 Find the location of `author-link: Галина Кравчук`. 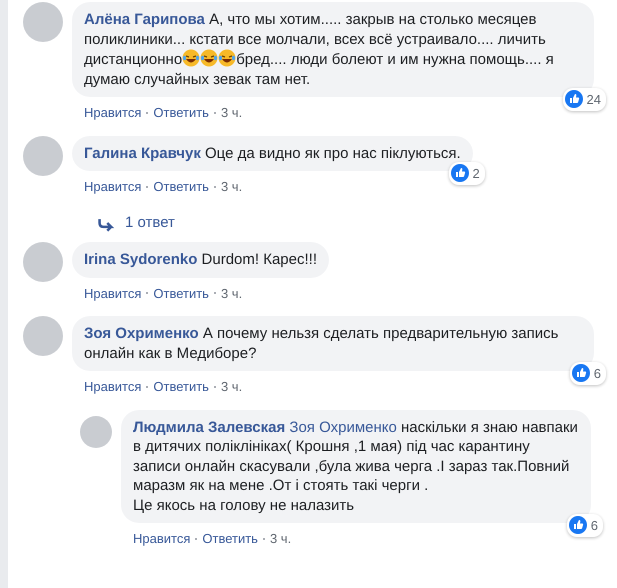

author-link: Галина Кравчук is located at coordinates (142, 153).